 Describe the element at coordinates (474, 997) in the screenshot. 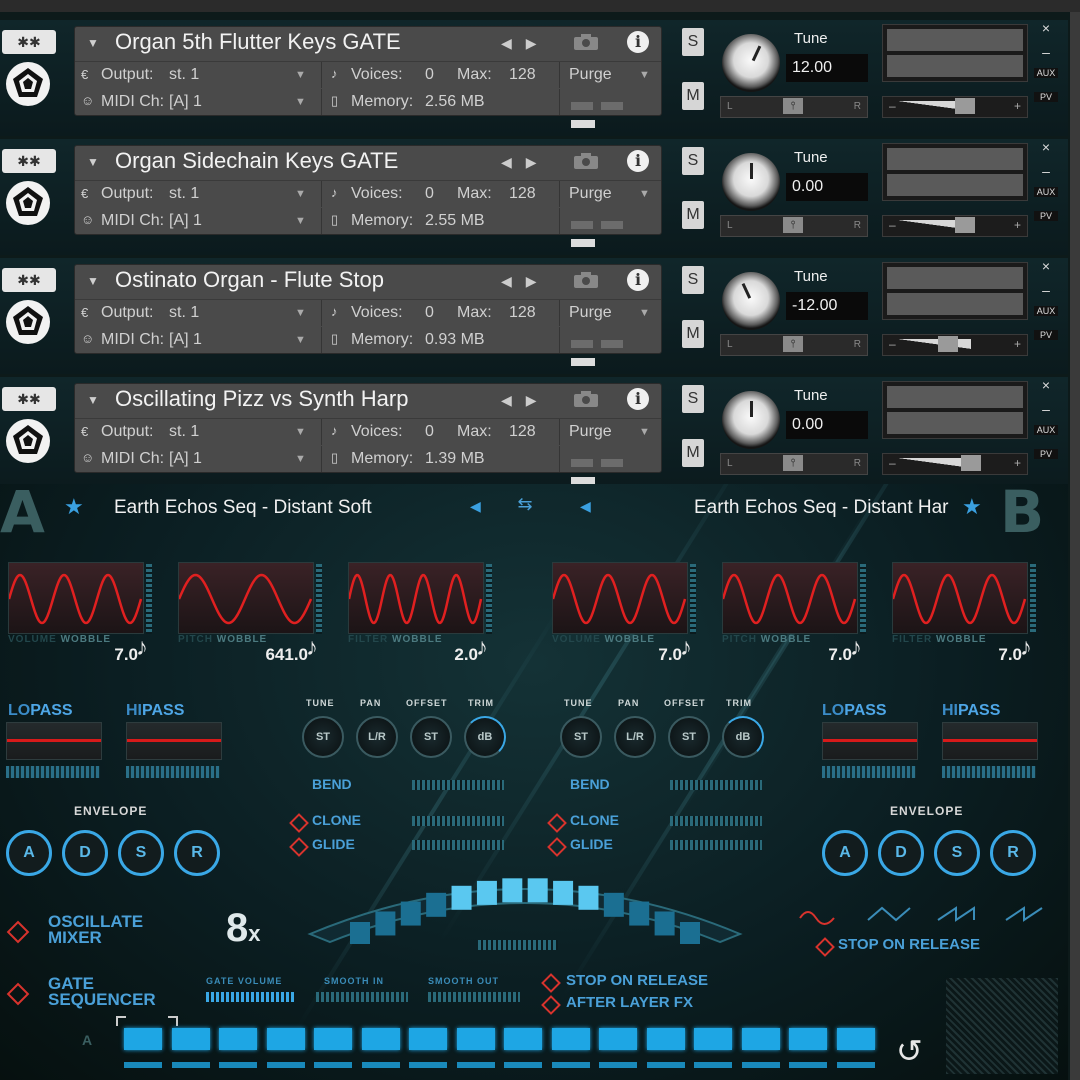

I see `smooth-out-slider` at that location.